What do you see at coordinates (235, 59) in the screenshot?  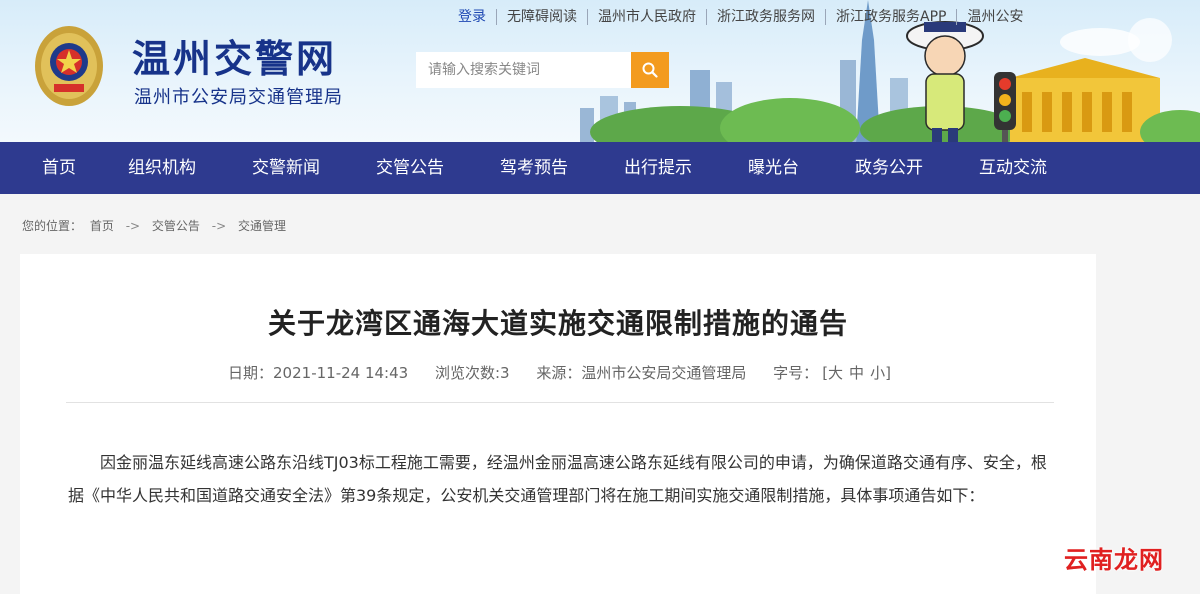 I see `site-title: 温州交警网` at bounding box center [235, 59].